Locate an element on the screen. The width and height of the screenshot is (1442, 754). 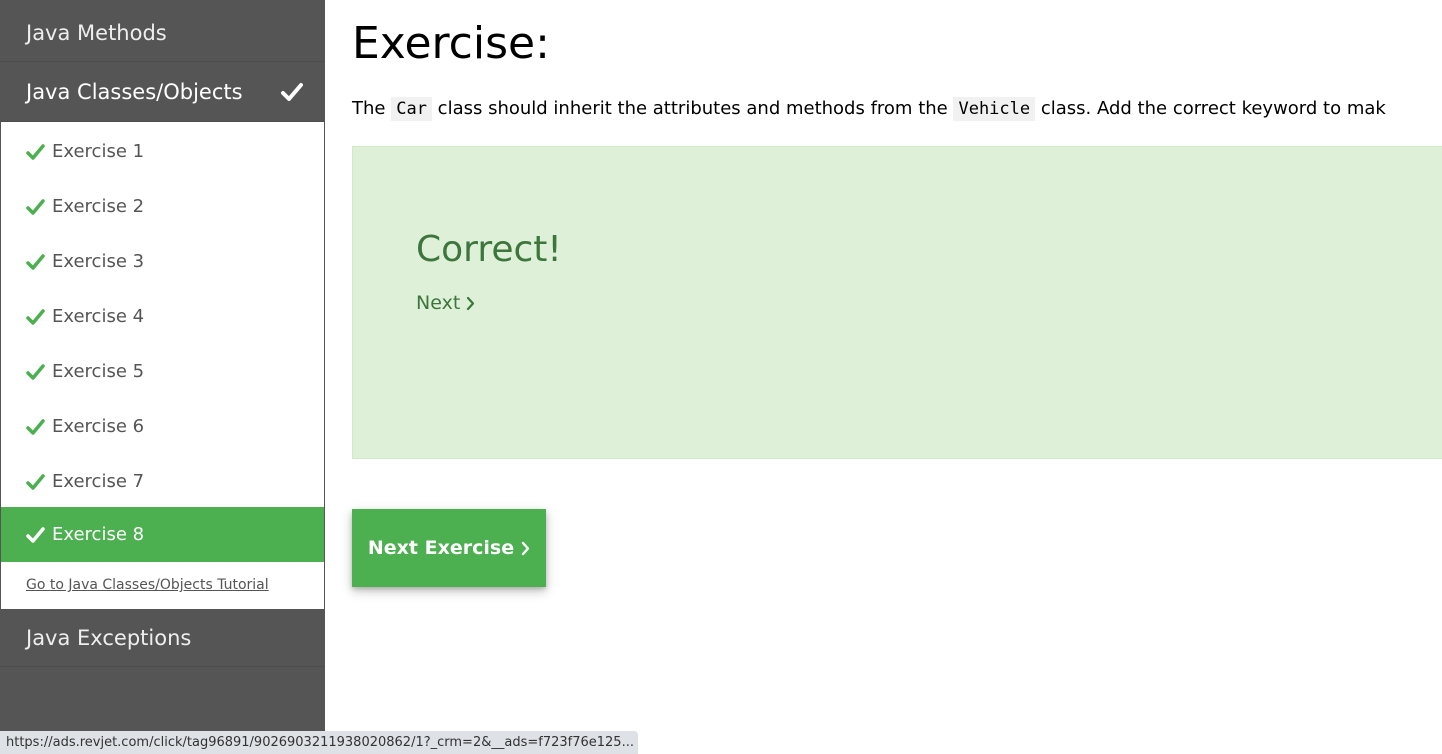
exercise-item-1: Exercise 1 is located at coordinates (162, 151).